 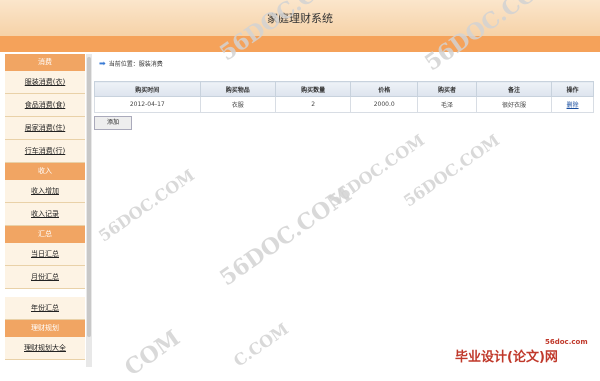 I want to click on sidebar-item-link: 年份汇总, so click(x=45, y=308).